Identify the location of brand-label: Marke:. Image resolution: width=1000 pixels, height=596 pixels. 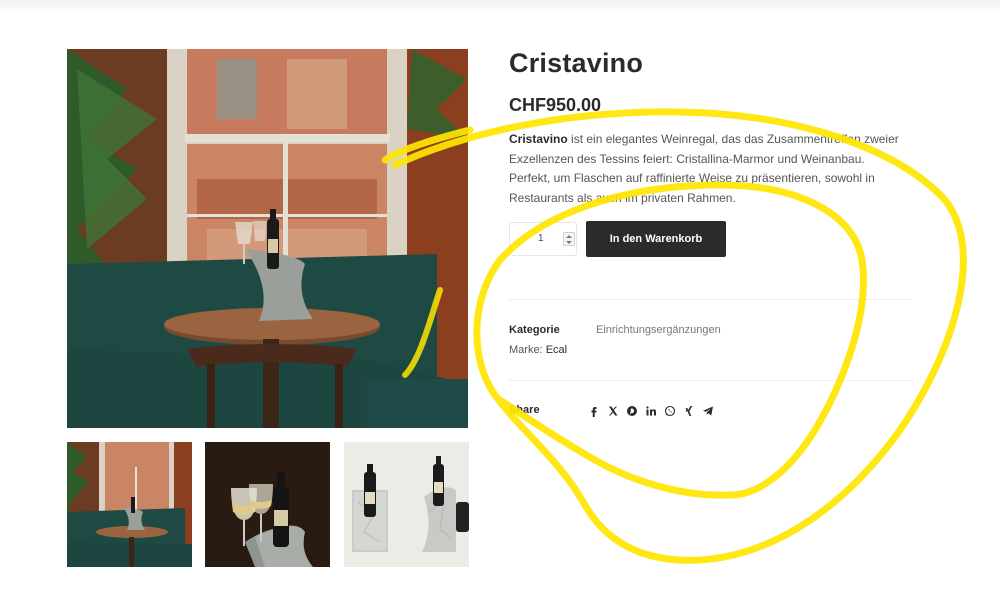
(526, 350).